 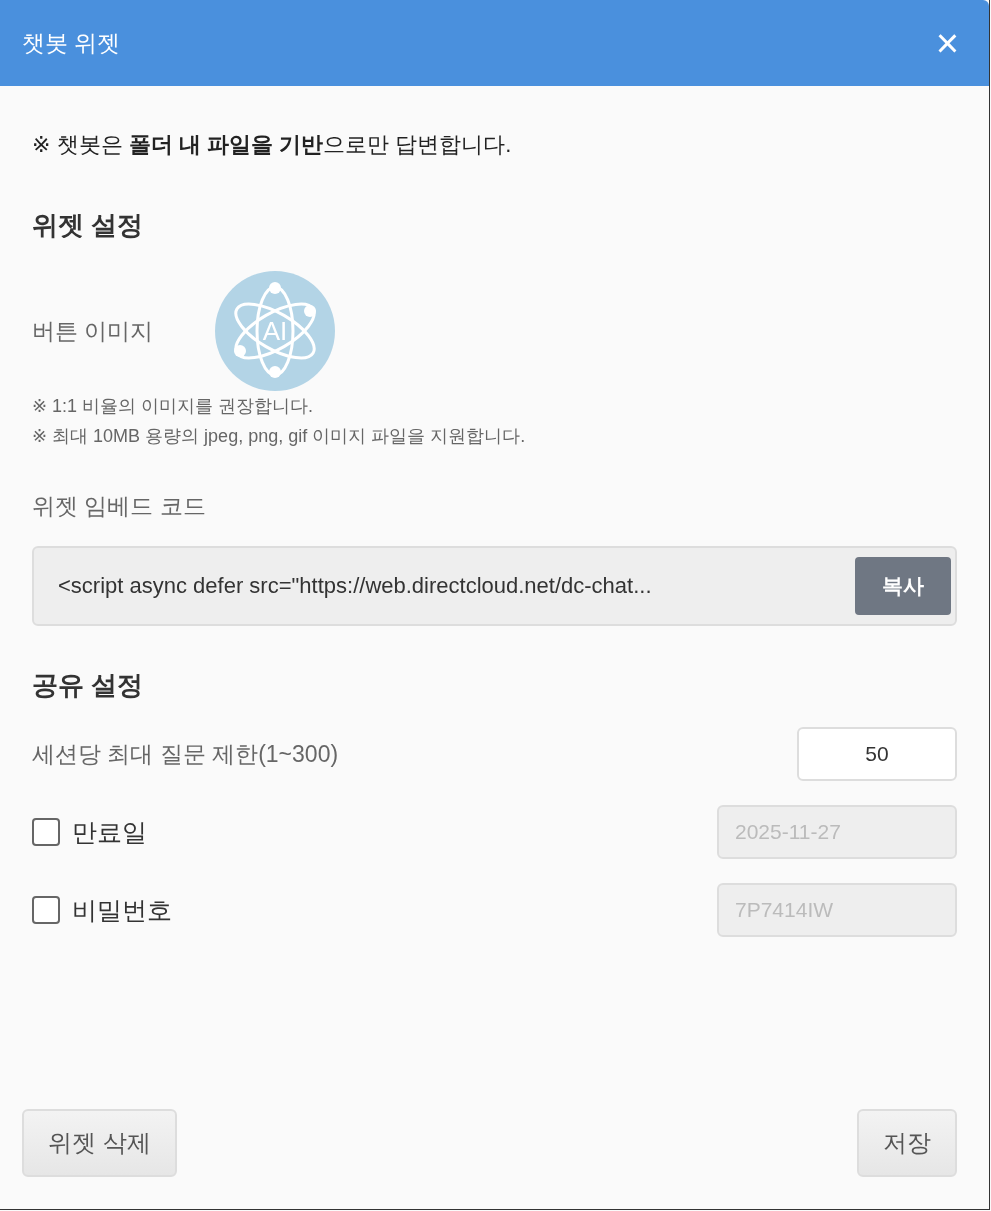 What do you see at coordinates (907, 1143) in the screenshot?
I see `save-button: 저장` at bounding box center [907, 1143].